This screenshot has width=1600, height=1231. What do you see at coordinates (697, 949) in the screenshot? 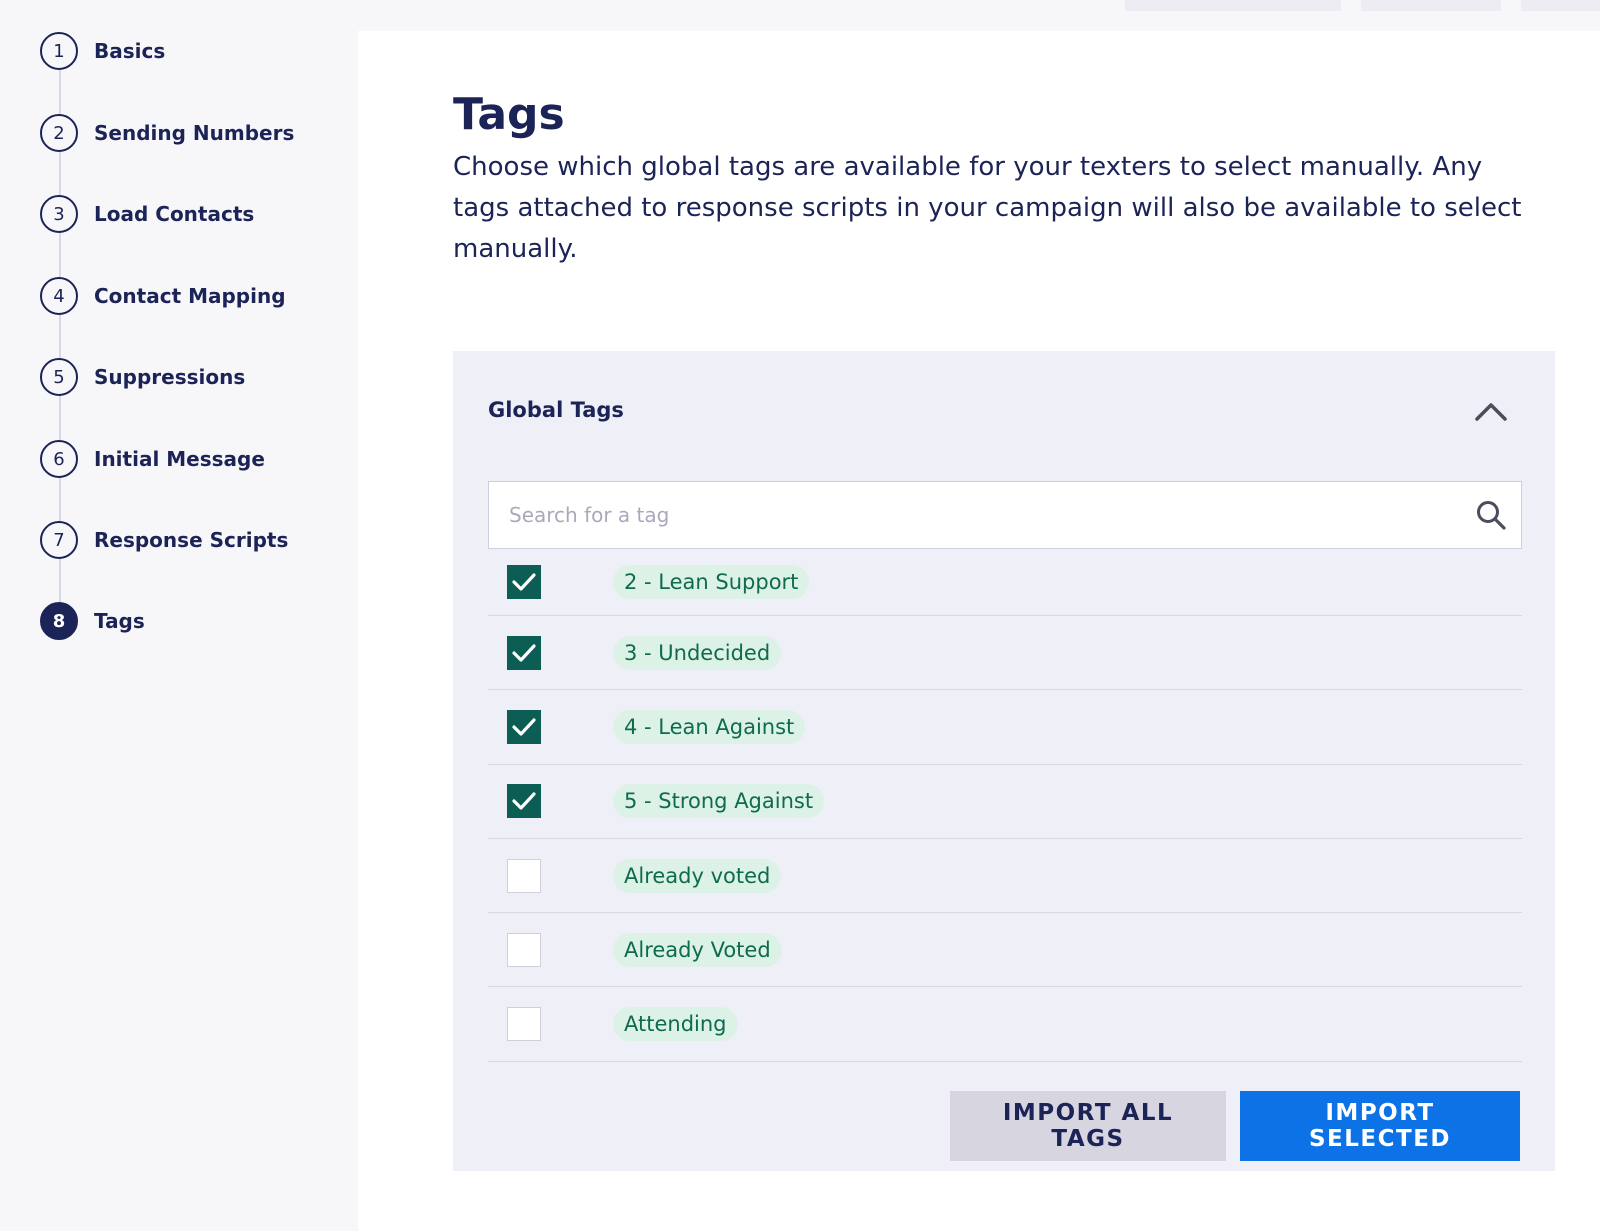
I see `tag-chip: Already Voted` at bounding box center [697, 949].